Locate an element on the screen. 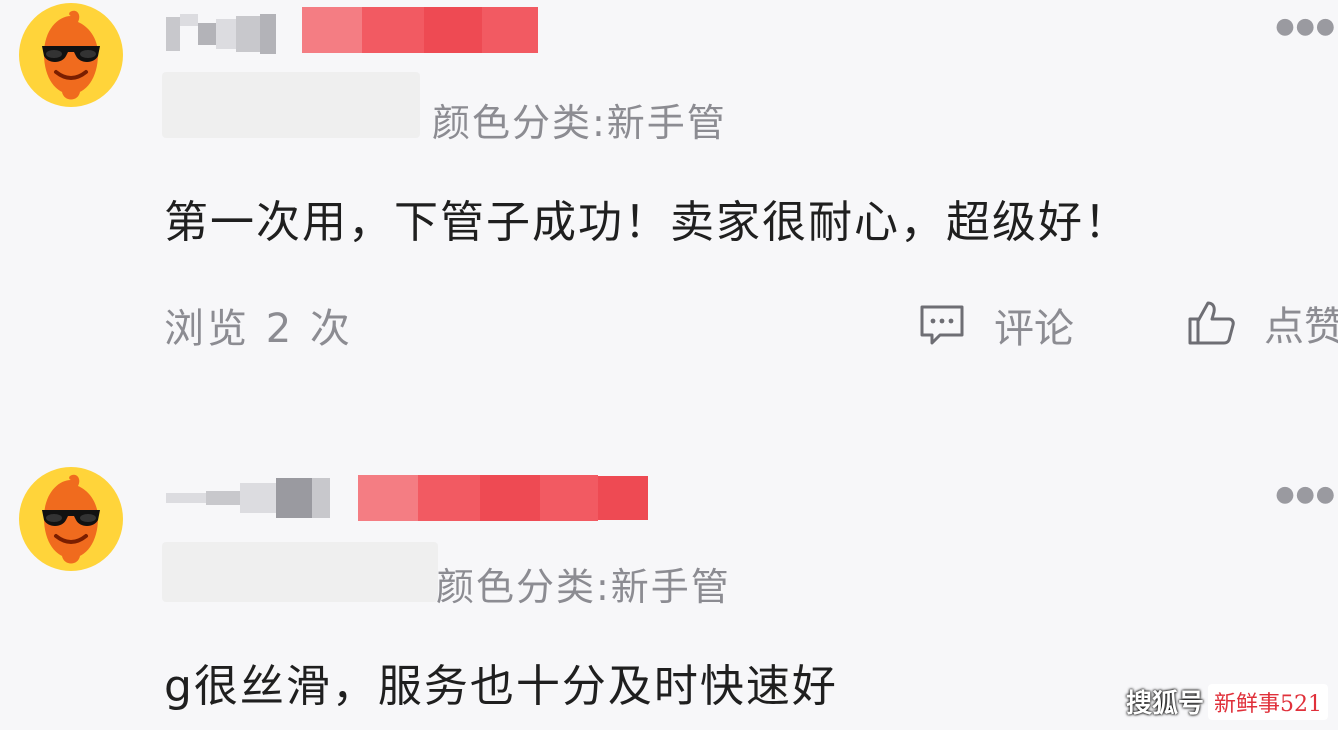 The width and height of the screenshot is (1338, 730). comment-label: 评论 is located at coordinates (1034, 329).